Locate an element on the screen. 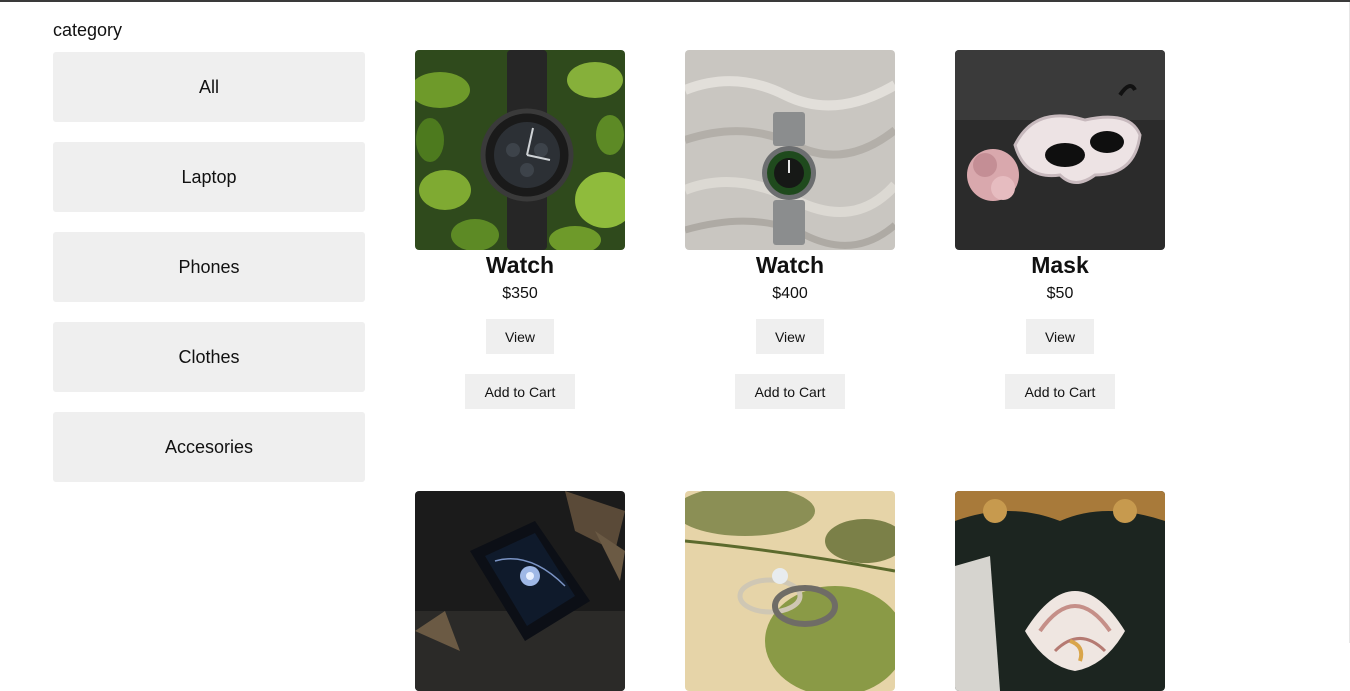 This screenshot has height=691, width=1350. product-price: $350 is located at coordinates (520, 293).